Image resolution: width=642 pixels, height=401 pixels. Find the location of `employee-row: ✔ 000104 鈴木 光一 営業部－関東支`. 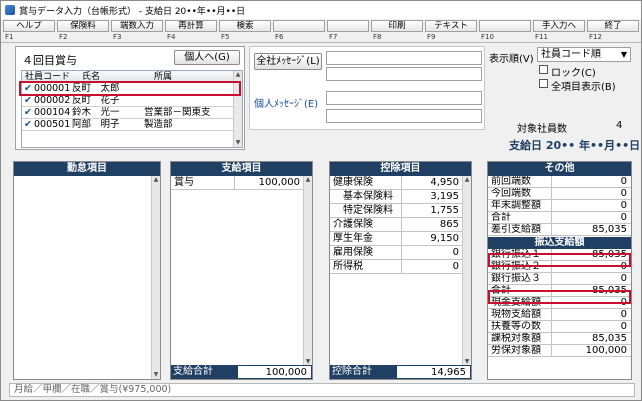

employee-row: ✔ 000104 鈴木 光一 営業部－関東支 is located at coordinates (132, 113).